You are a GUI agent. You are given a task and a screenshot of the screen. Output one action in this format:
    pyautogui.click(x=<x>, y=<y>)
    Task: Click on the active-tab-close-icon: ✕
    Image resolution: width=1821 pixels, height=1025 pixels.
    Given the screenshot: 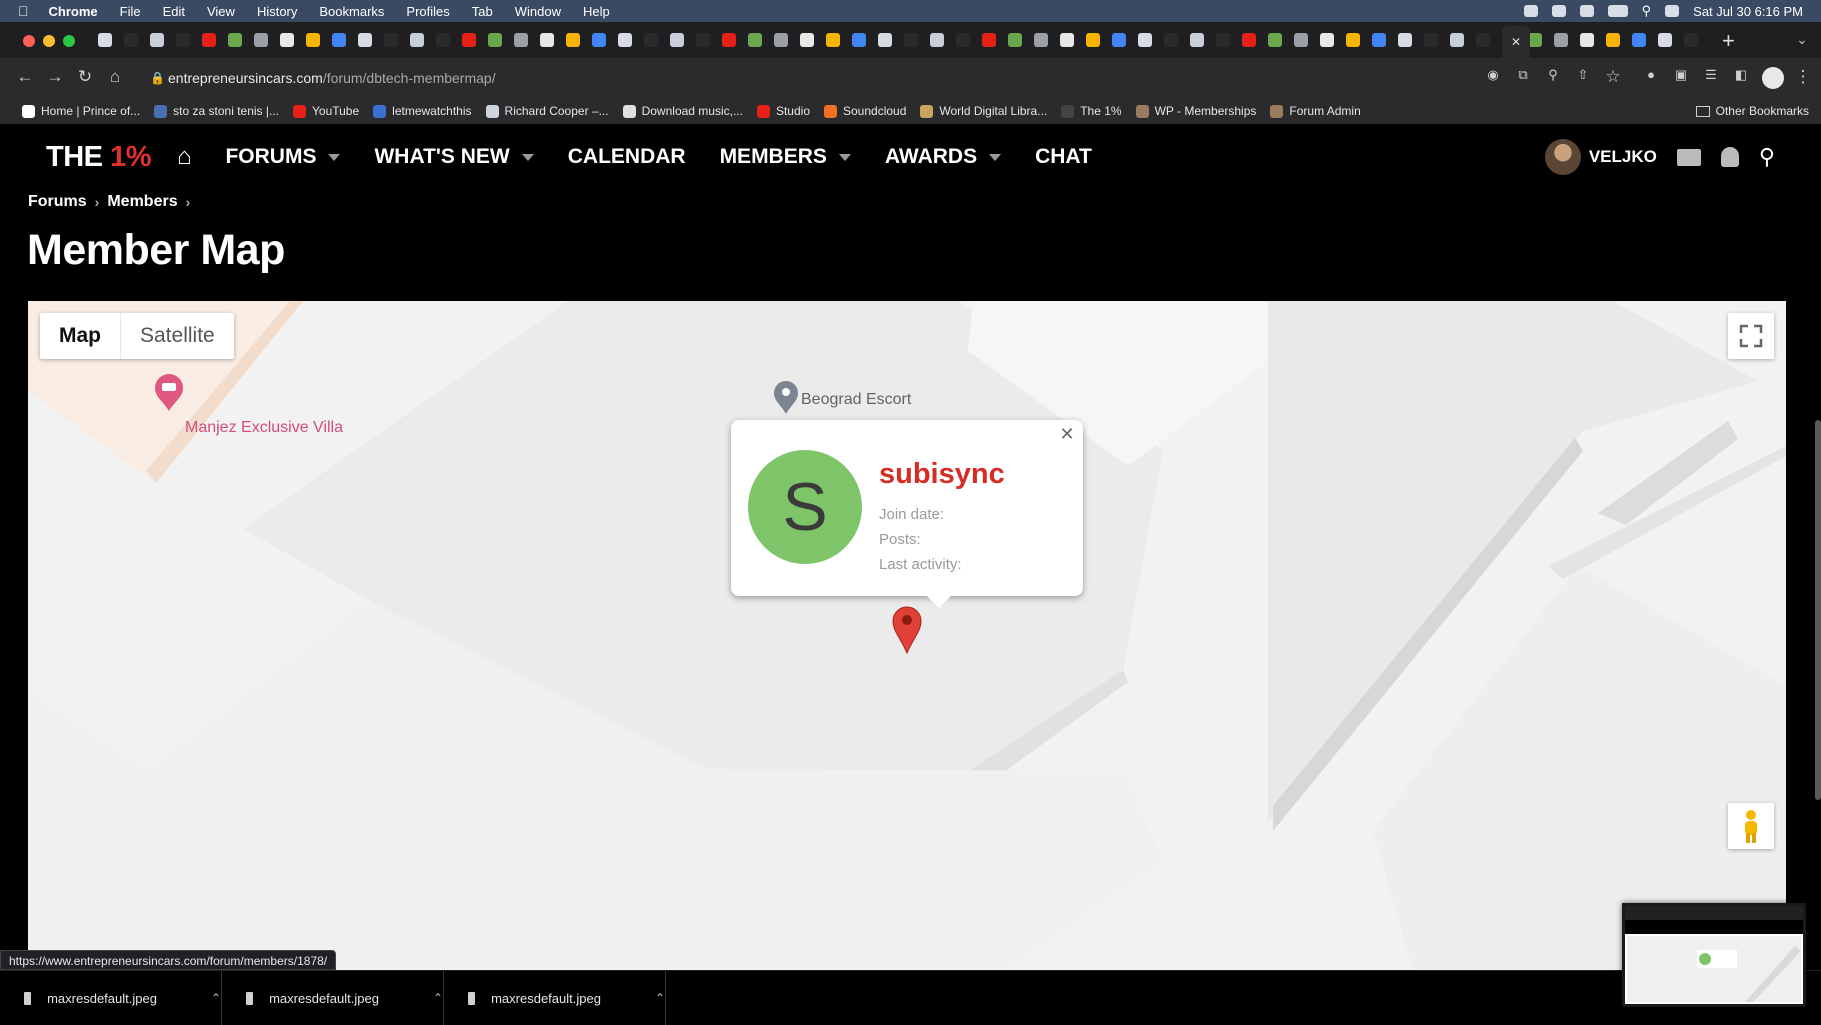 What is the action you would take?
    pyautogui.click(x=1516, y=42)
    